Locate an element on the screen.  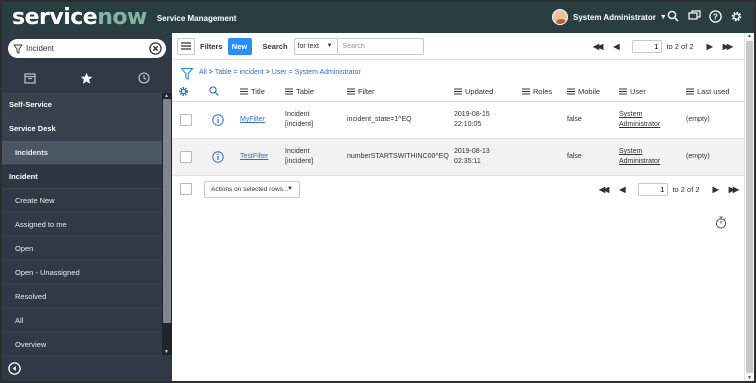
column-mobile: Mobile is located at coordinates (583, 91).